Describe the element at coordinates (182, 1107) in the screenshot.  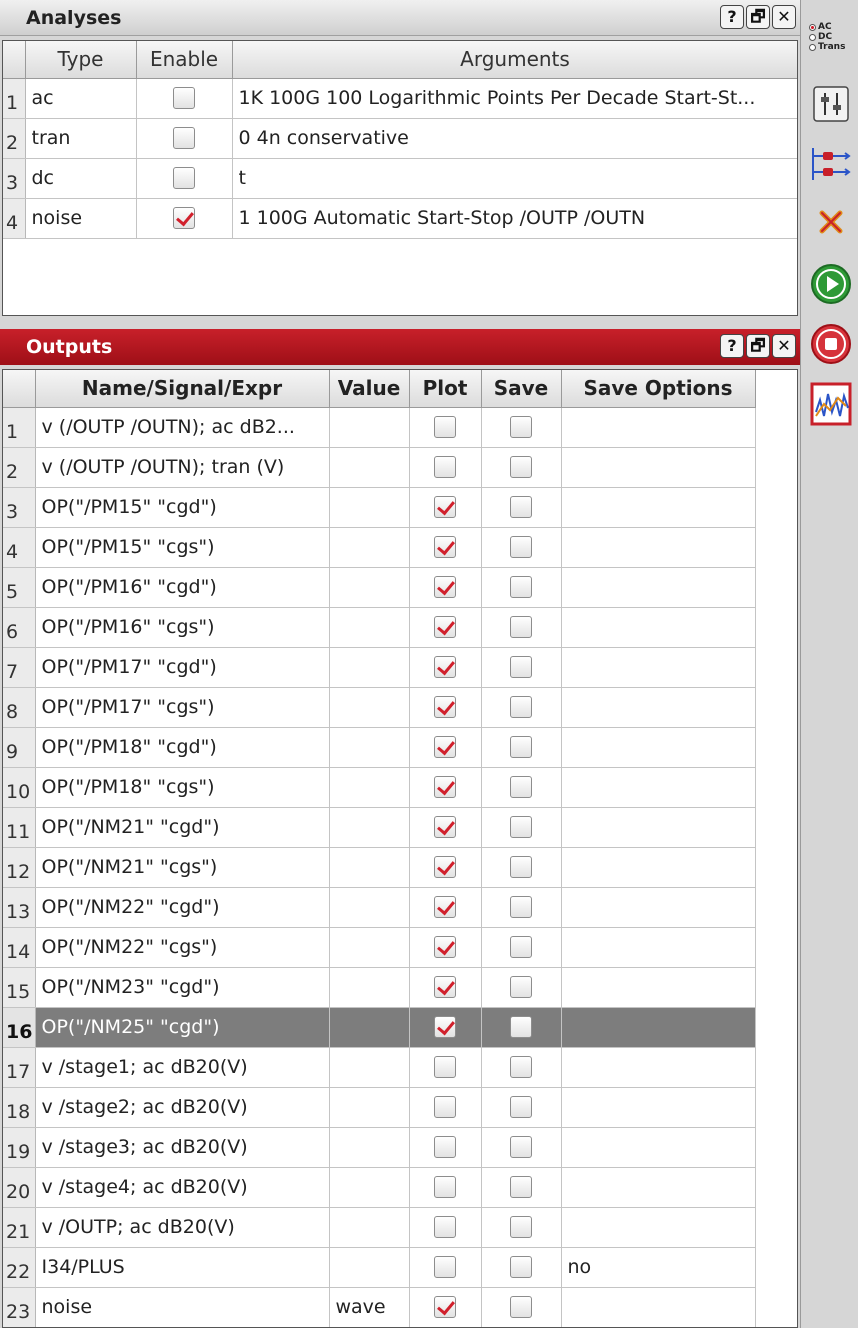
I see `output-name-cell: v /stage2; ac dB20(V)` at that location.